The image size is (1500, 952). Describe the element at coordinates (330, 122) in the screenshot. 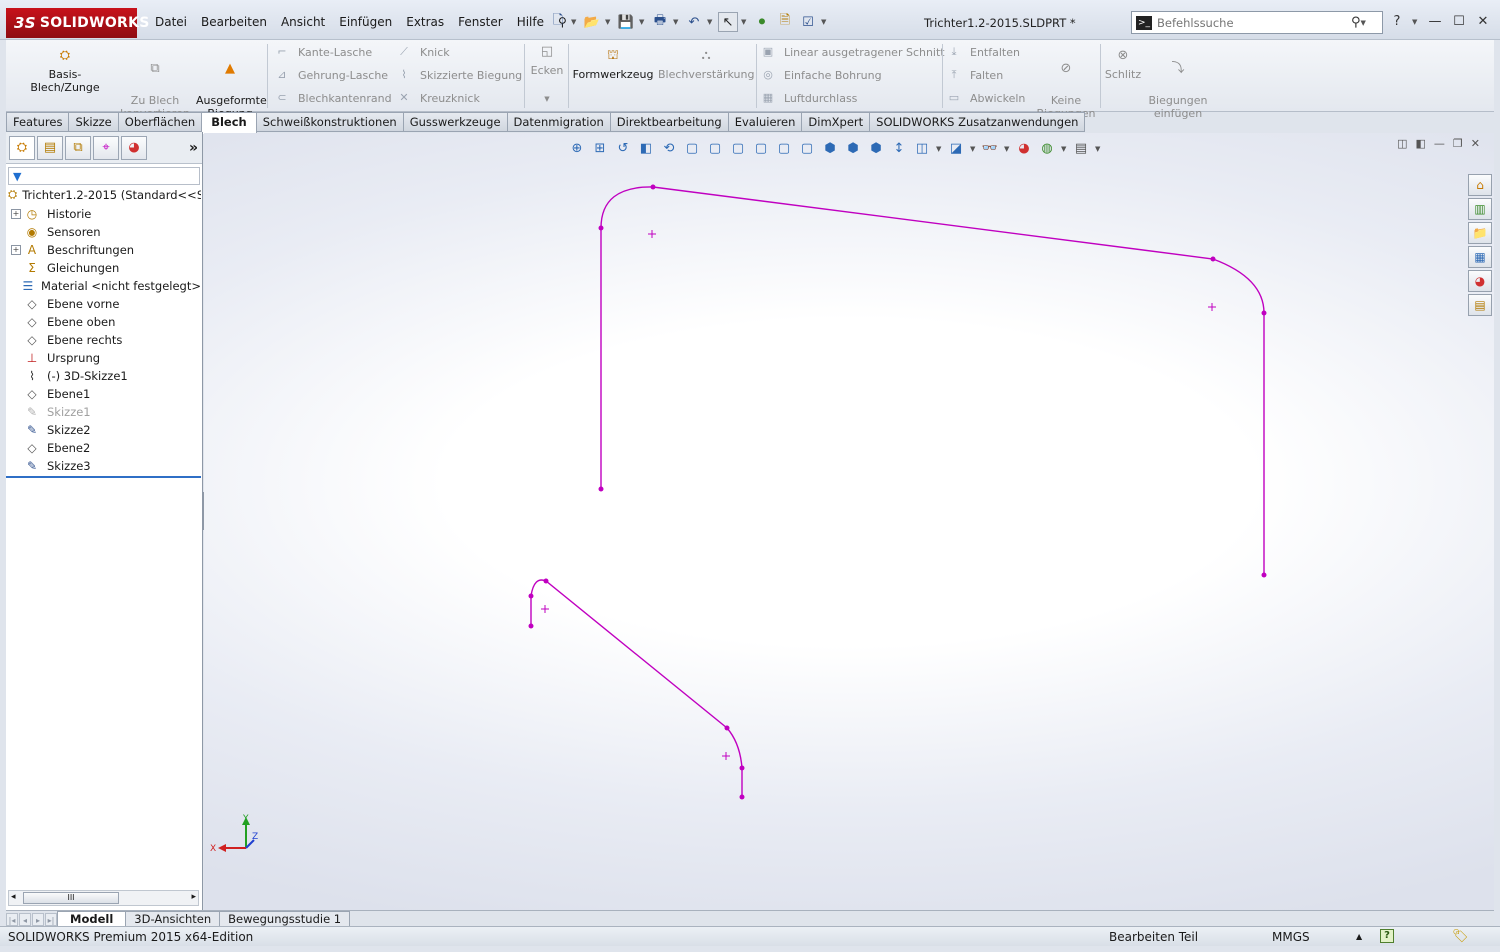

I see `tab-schweisskonstruktionen: Schweißkonstruktionen` at that location.